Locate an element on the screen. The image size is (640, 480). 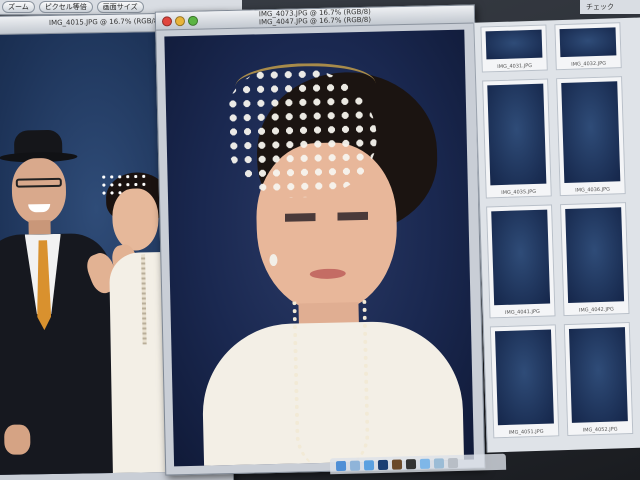
bridge-icon is located at coordinates (397, 464).